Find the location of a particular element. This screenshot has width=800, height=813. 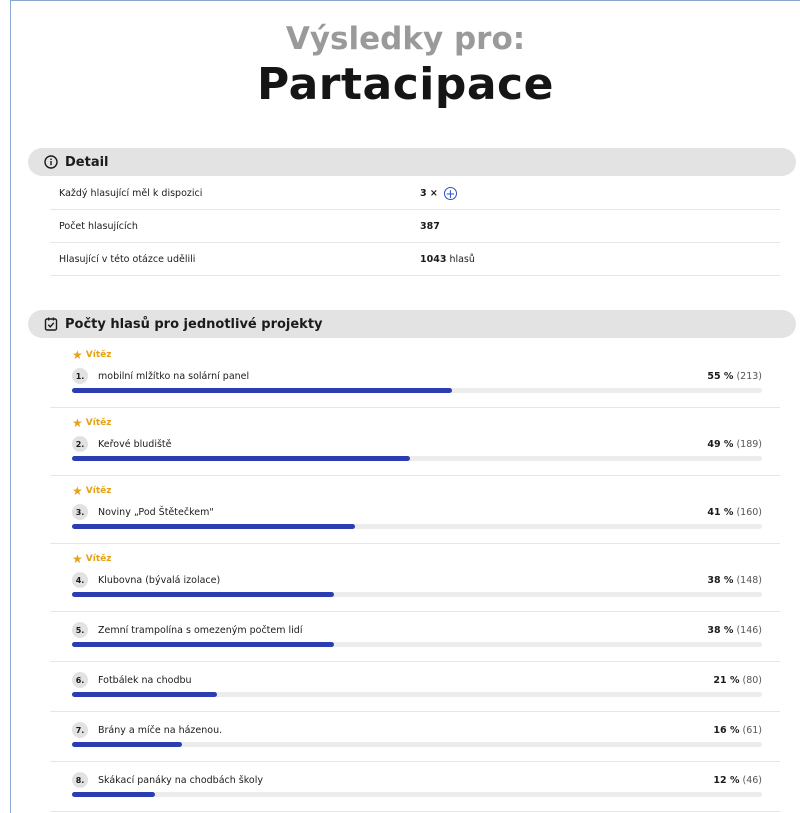

detail-label: Každý hlasující měl k dispozici is located at coordinates (131, 193).